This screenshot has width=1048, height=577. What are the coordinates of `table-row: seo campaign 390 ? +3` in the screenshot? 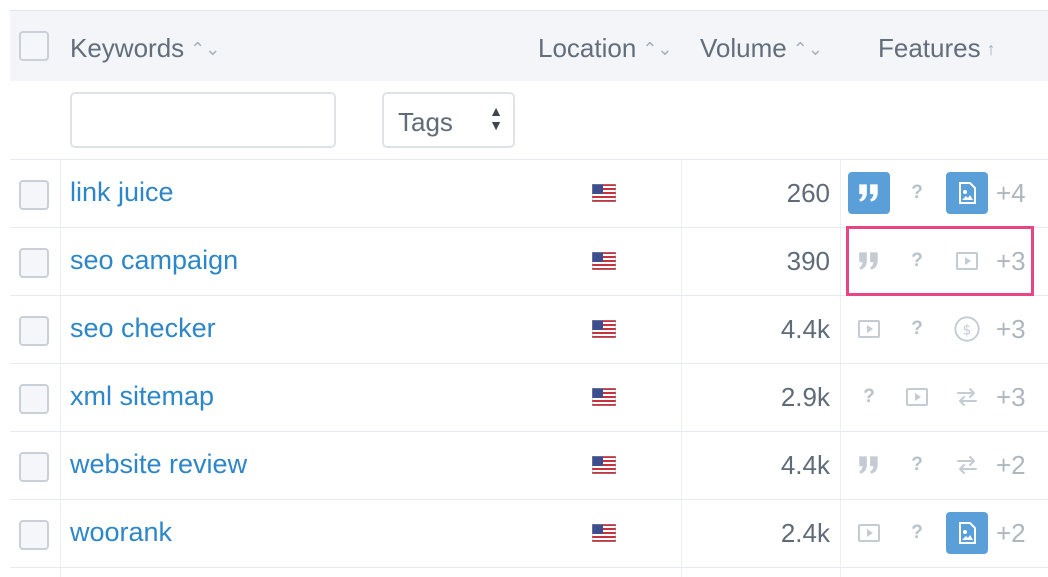 It's located at (529, 262).